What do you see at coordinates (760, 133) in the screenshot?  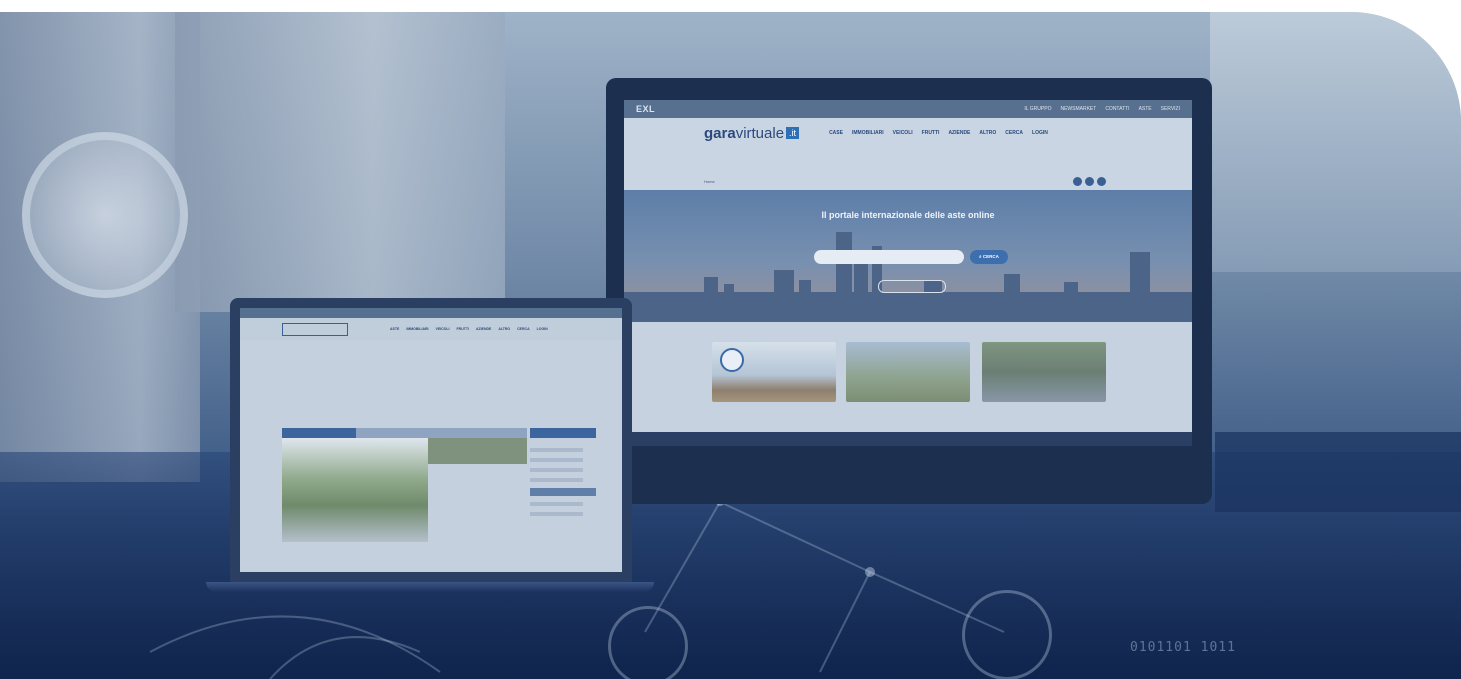 I see `logo-regular: virtuale` at bounding box center [760, 133].